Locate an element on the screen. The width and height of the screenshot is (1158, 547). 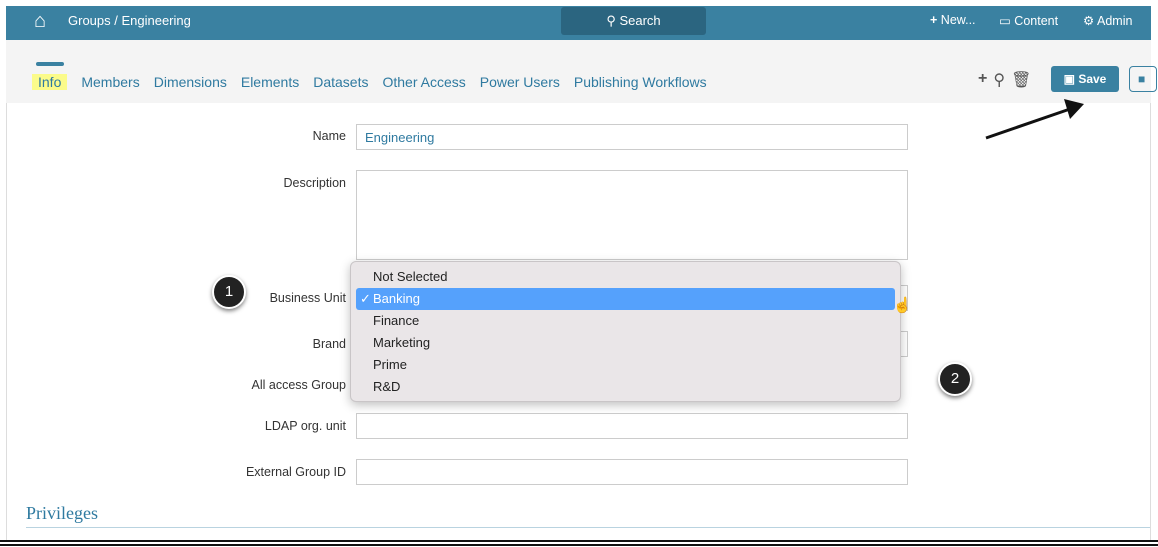
admin-button: ⚙ Admin is located at coordinates (1107, 20).